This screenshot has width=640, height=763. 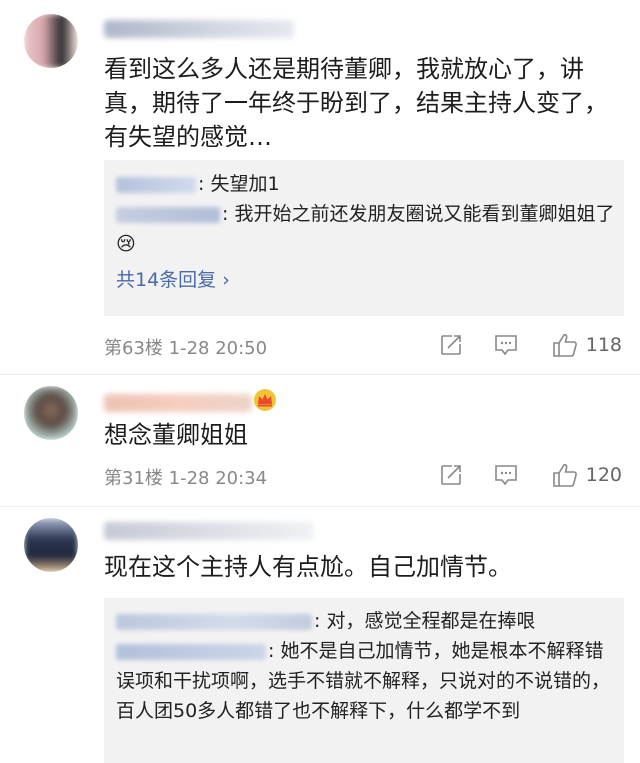 What do you see at coordinates (425, 621) in the screenshot?
I see `reply-text: : 对，感觉全程都是在捧哏` at bounding box center [425, 621].